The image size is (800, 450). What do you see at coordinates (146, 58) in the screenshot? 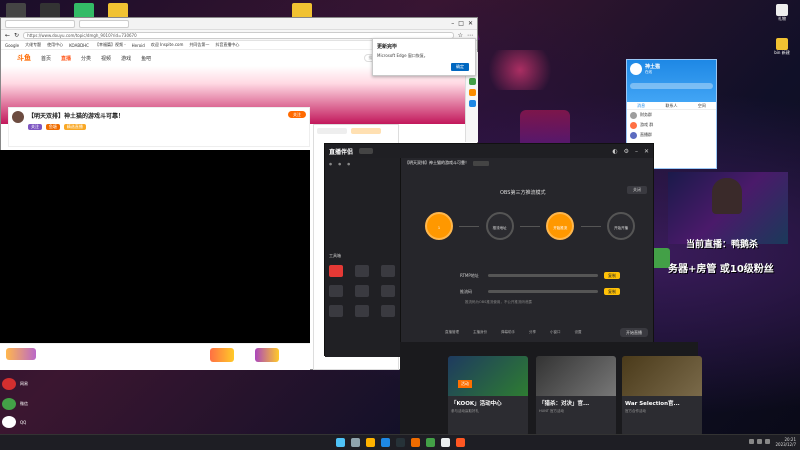
I see `nav-item: 鱼吧` at bounding box center [146, 58].